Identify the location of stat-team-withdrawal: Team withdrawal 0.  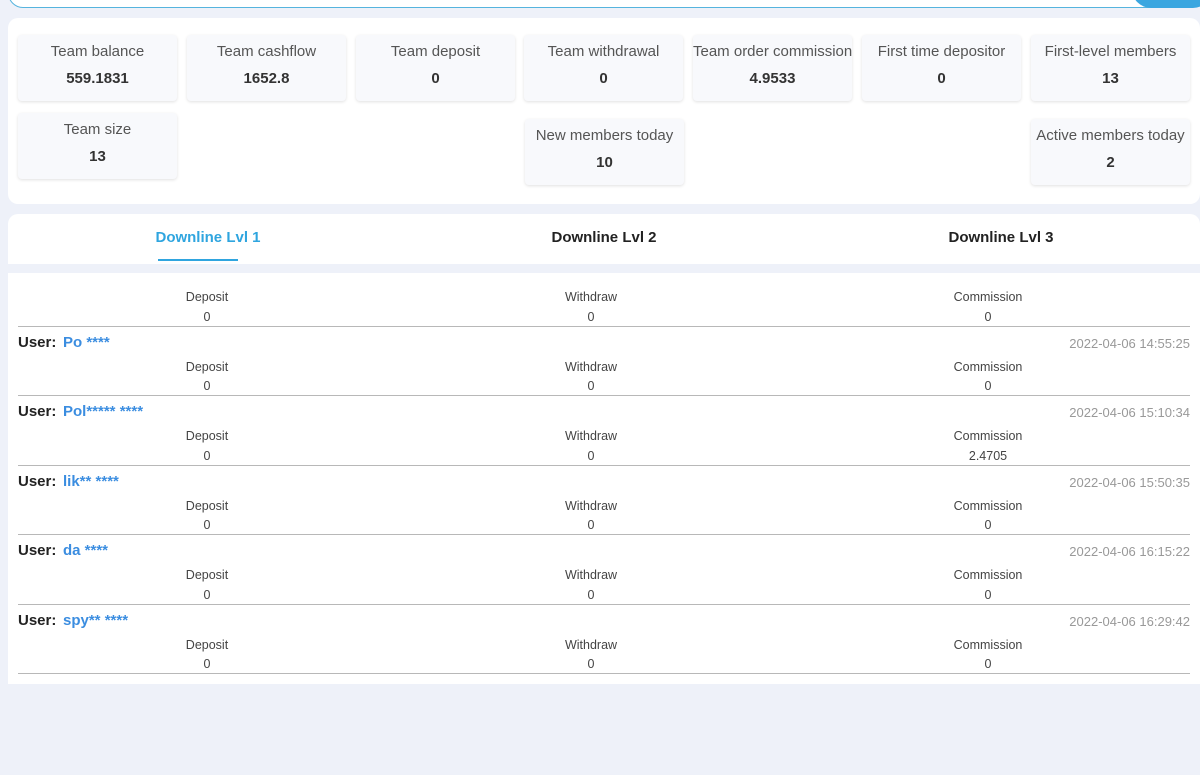
(603, 68).